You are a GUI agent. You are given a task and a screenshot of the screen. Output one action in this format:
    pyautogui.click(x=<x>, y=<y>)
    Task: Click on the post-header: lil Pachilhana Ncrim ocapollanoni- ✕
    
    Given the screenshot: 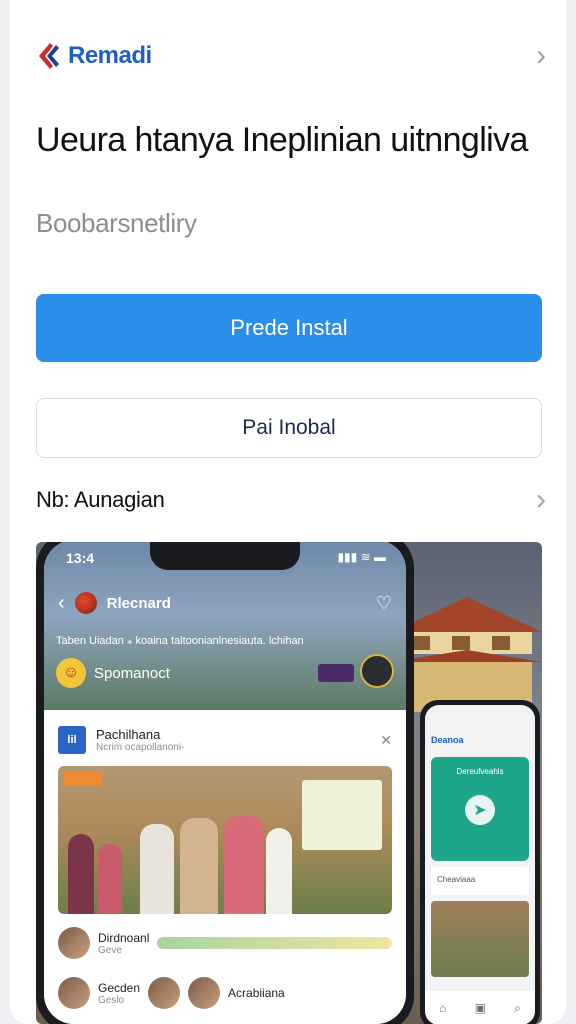 What is the action you would take?
    pyautogui.click(x=225, y=740)
    